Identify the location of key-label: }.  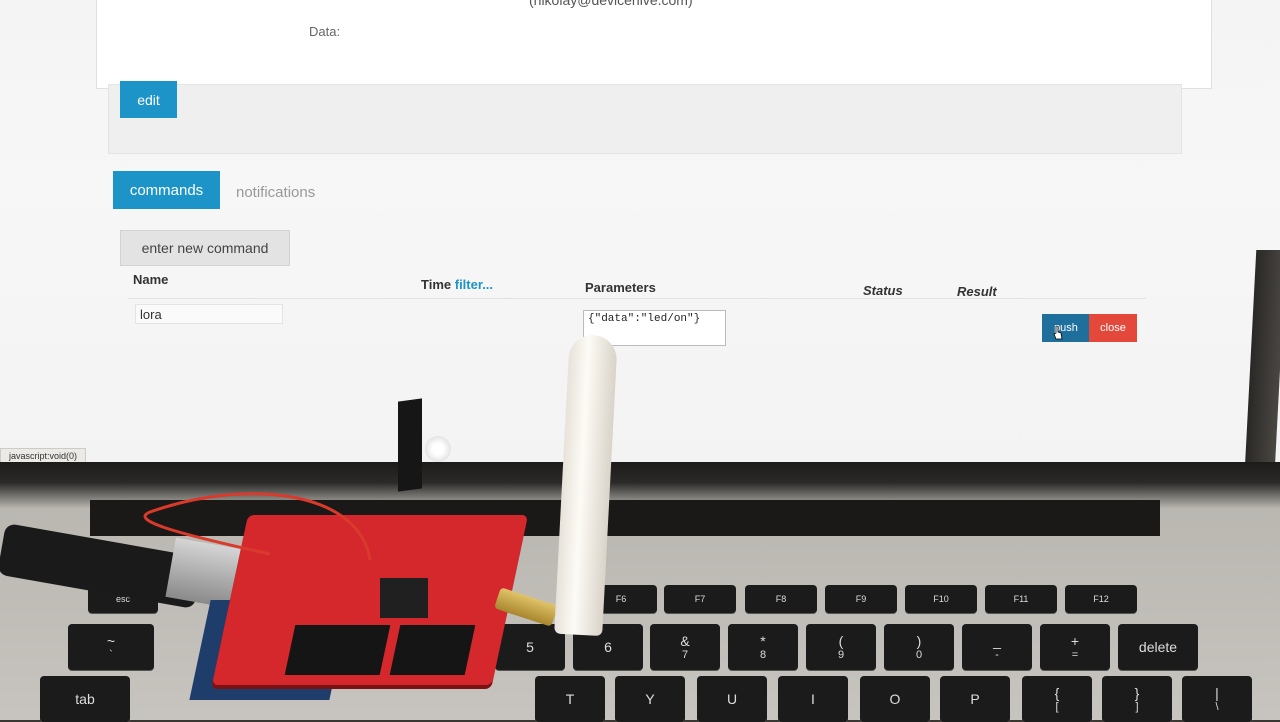
(1137, 693).